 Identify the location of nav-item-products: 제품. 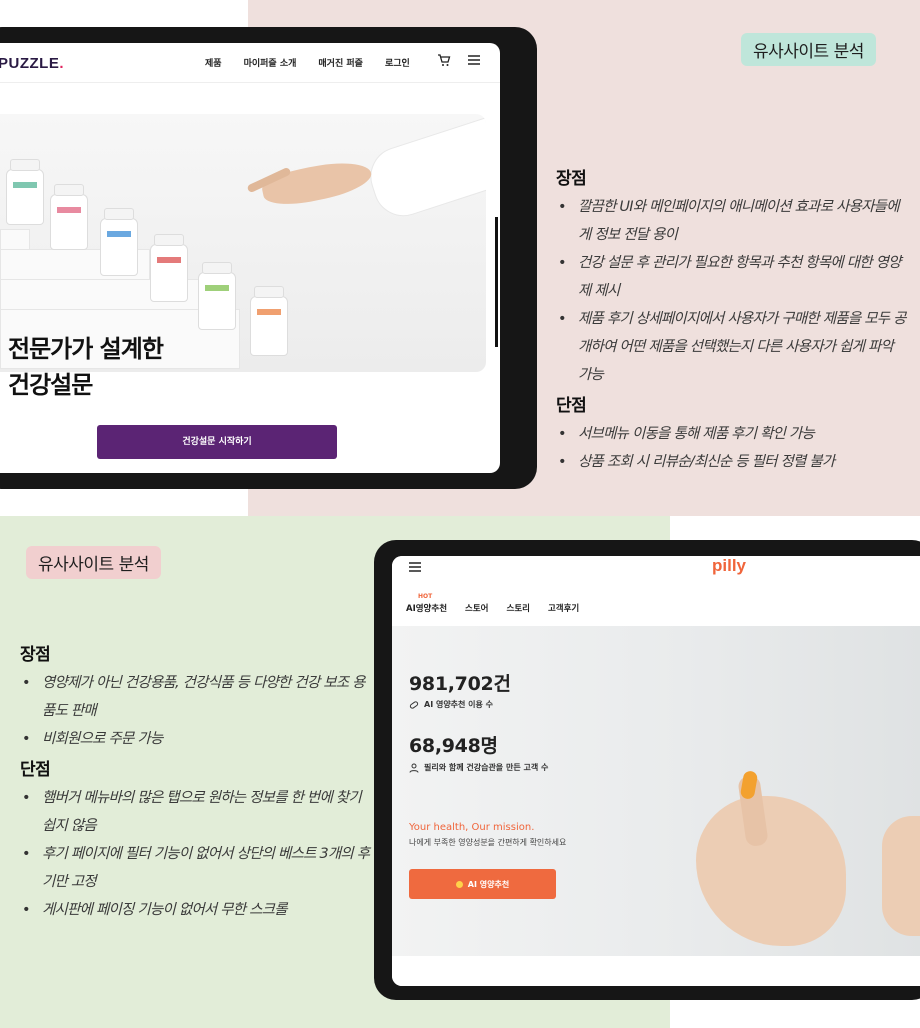
(213, 62).